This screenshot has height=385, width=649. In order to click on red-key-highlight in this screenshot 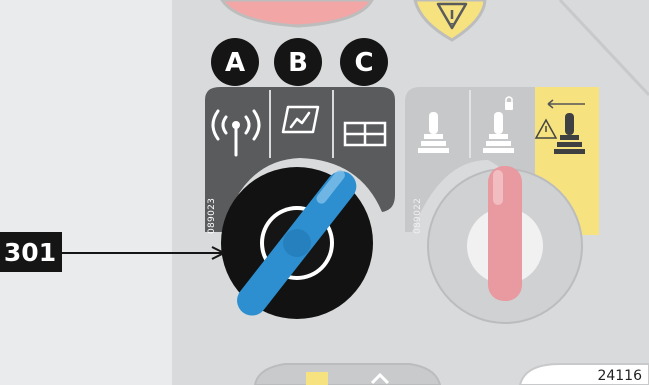, I will do `click(498, 187)`.